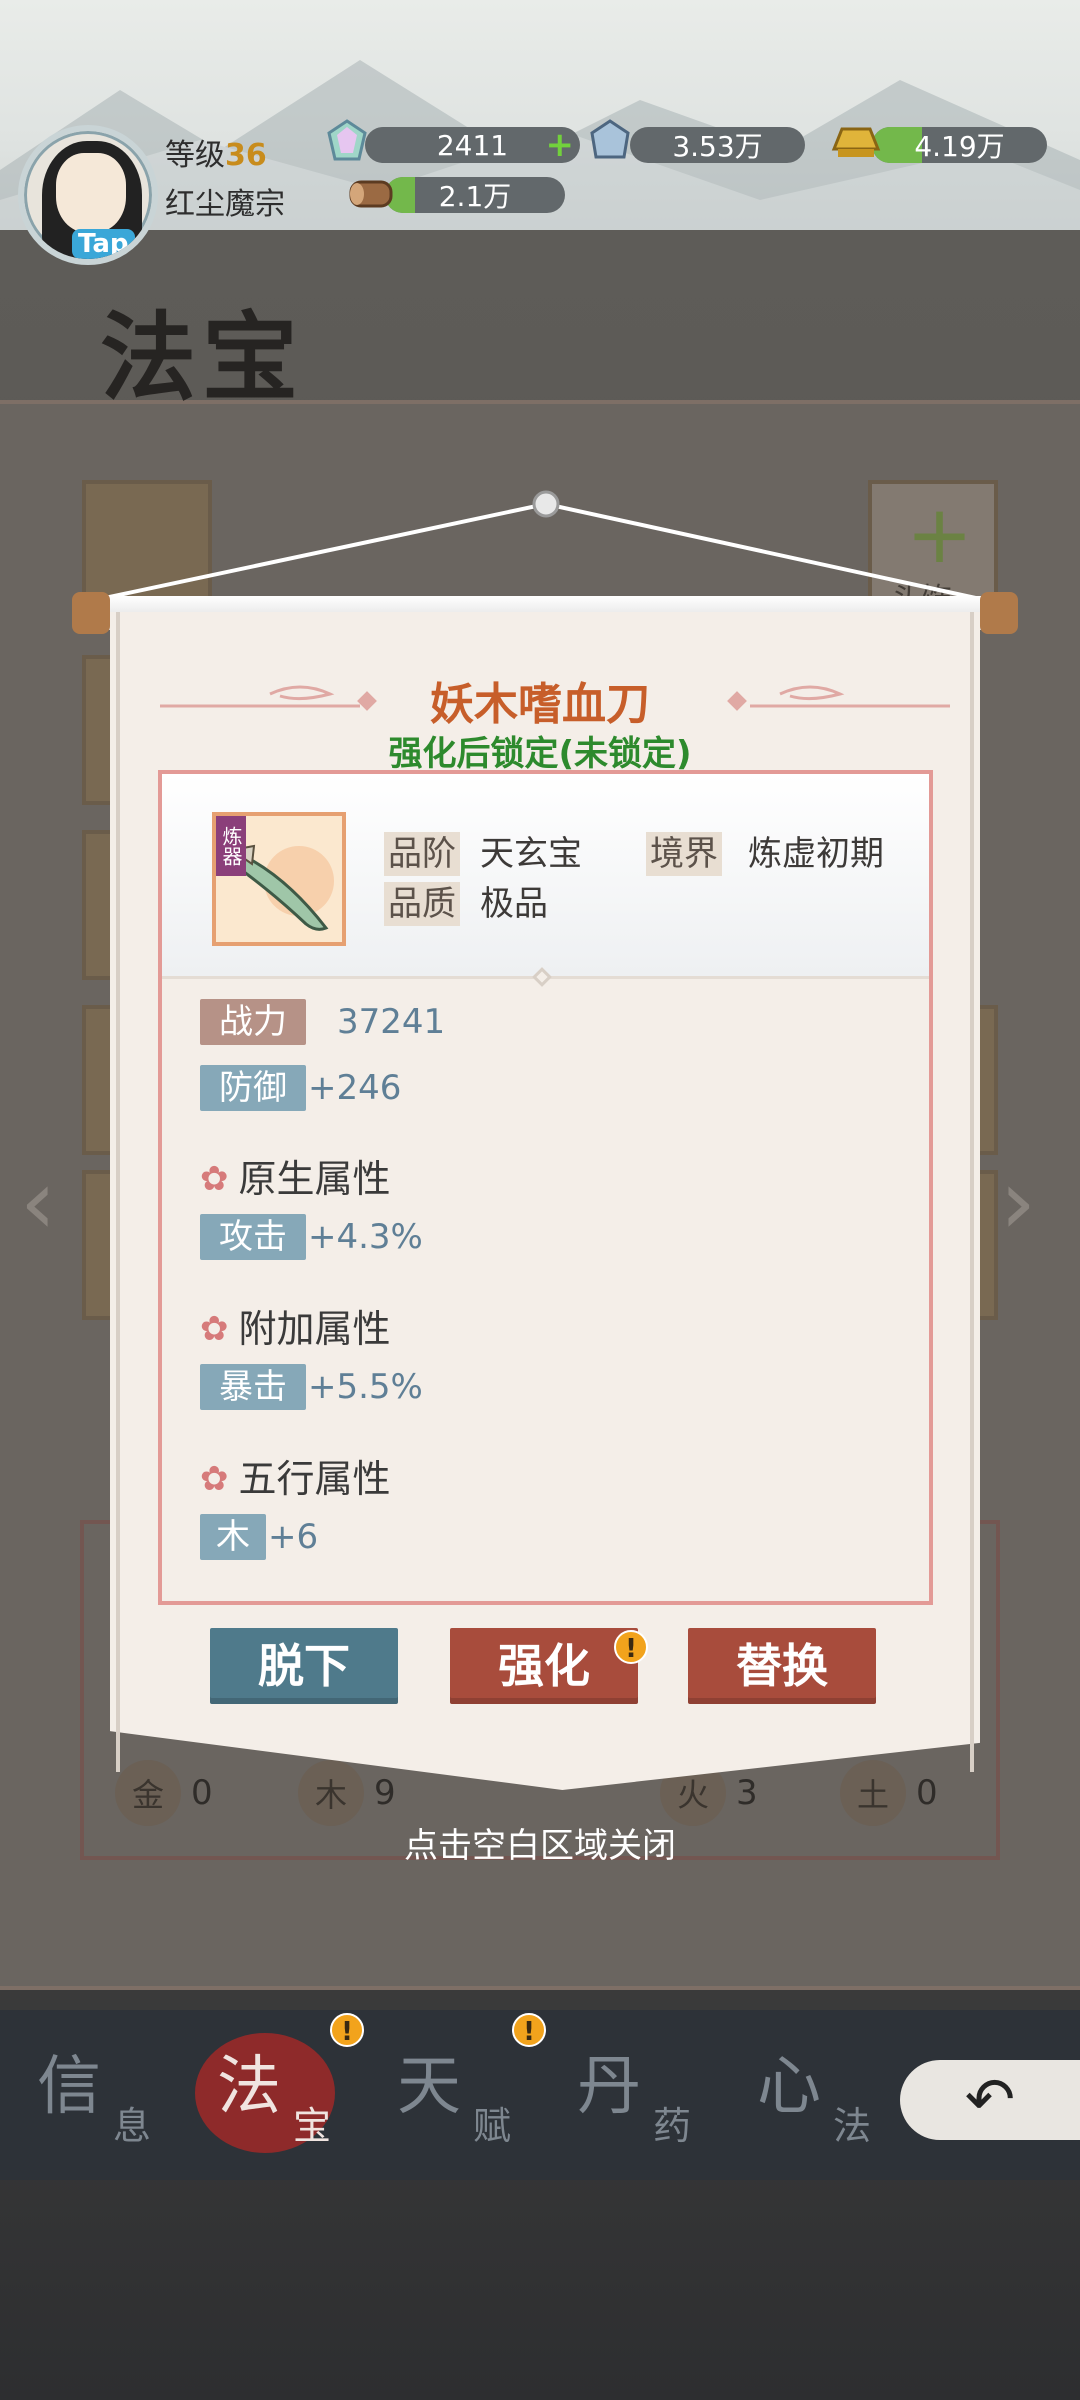  I want to click on player-sect: 红尘魔宗, so click(225, 204).